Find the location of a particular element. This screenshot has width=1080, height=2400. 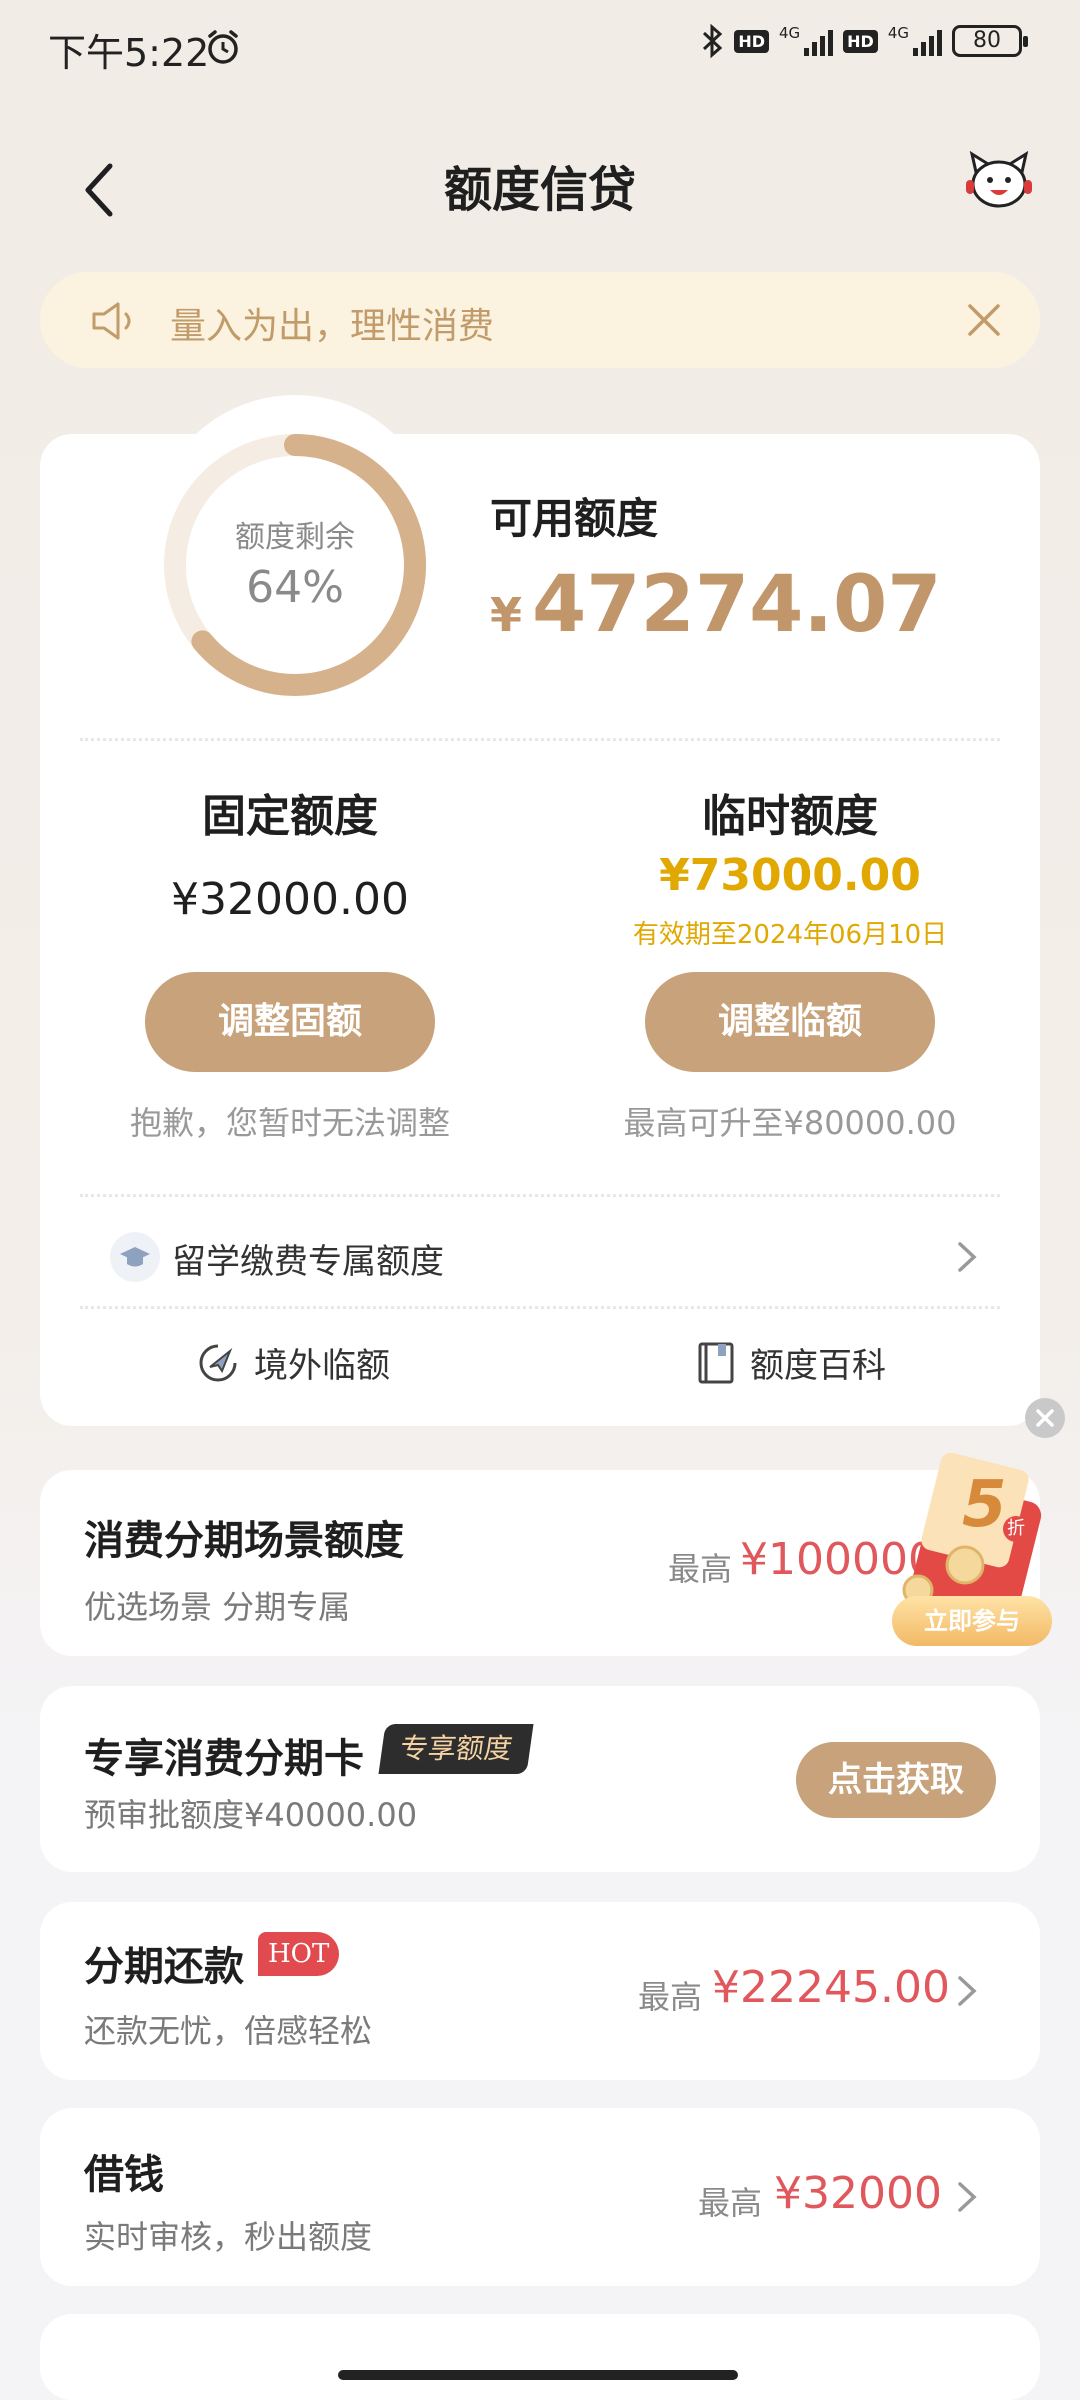

hot-badge: HOT is located at coordinates (299, 1954).